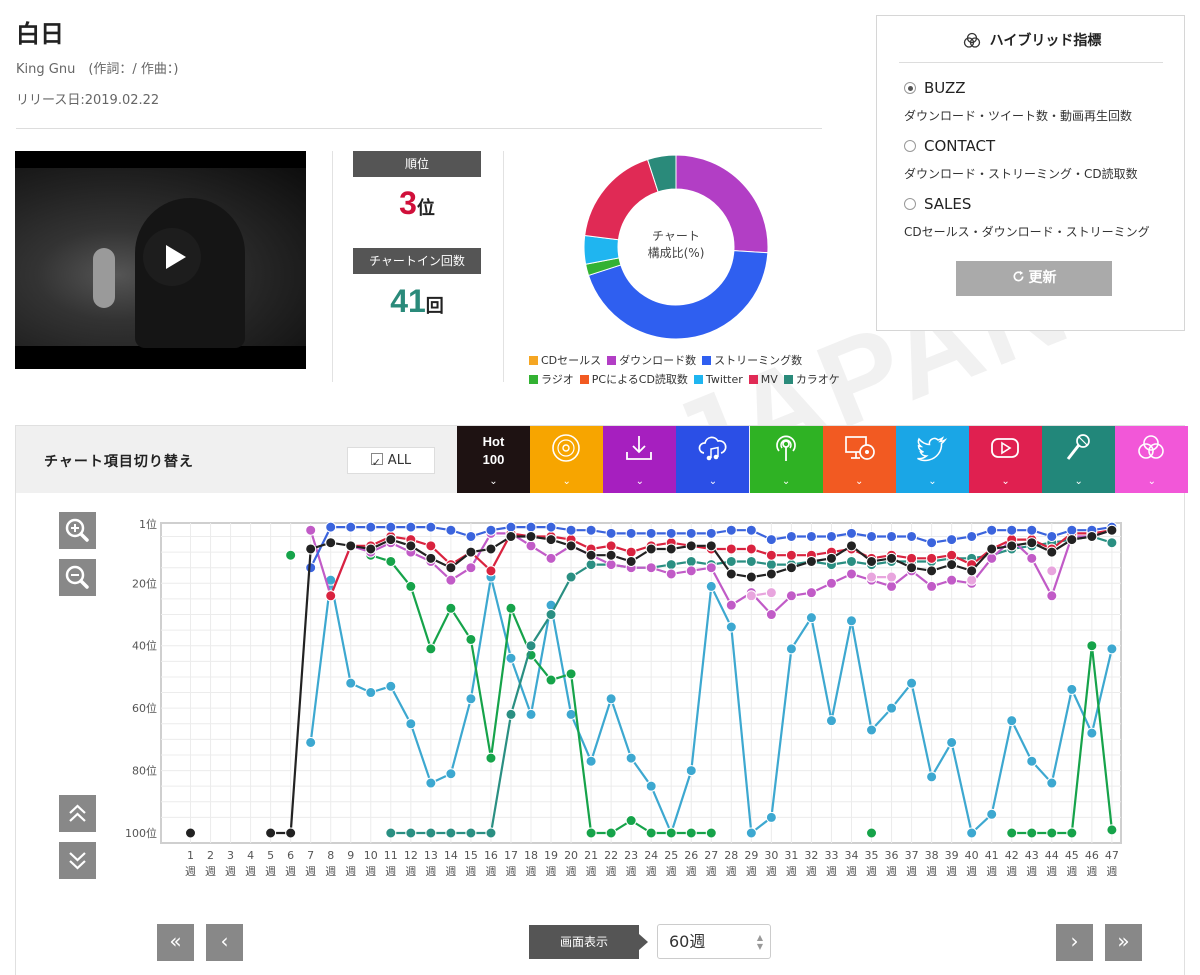  Describe the element at coordinates (932, 459) in the screenshot. I see `tab-twitter: ⌄` at that location.